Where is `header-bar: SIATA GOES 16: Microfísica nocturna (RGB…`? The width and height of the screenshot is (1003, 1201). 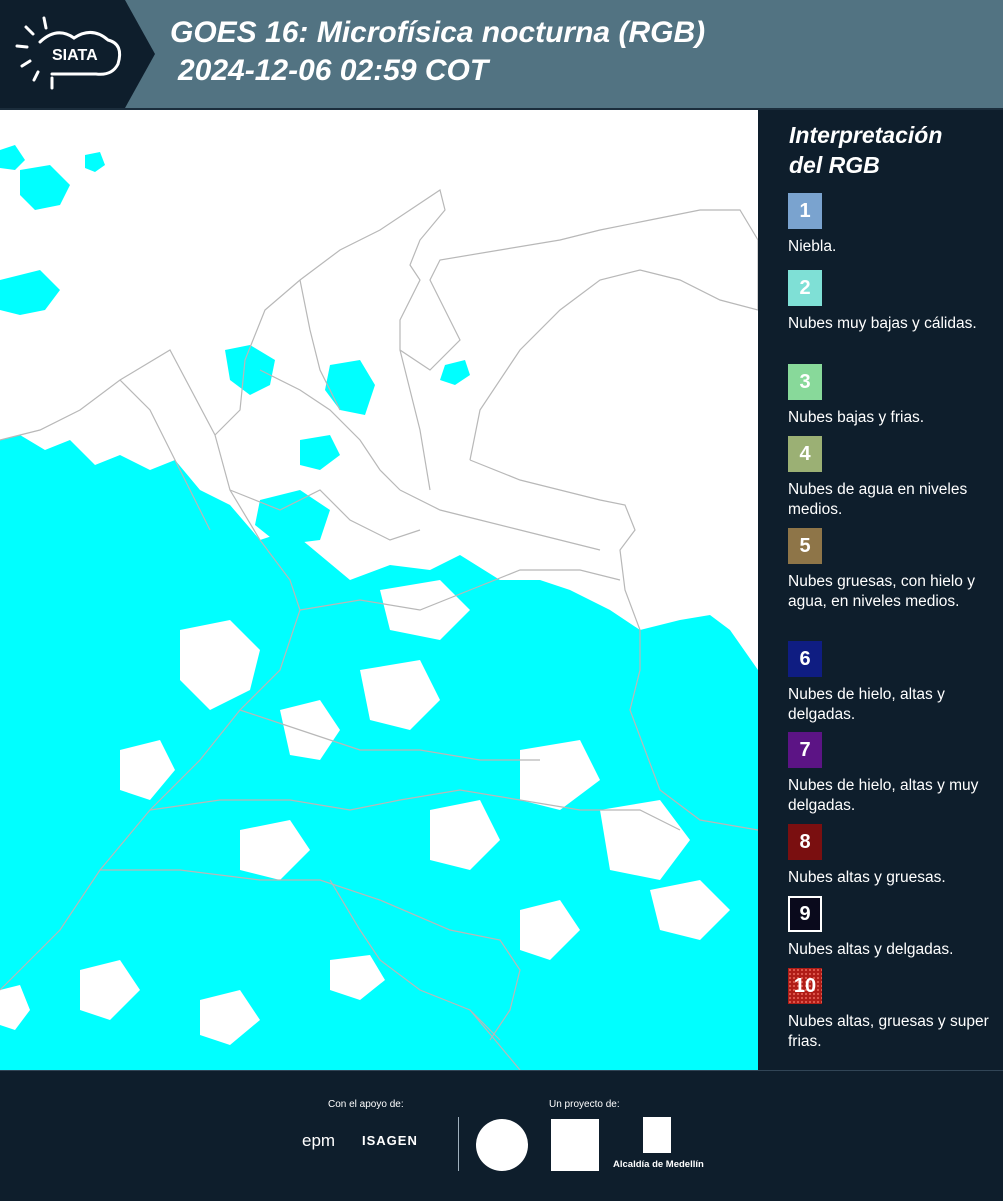
header-bar: SIATA GOES 16: Microfísica nocturna (RGB… is located at coordinates (501, 54).